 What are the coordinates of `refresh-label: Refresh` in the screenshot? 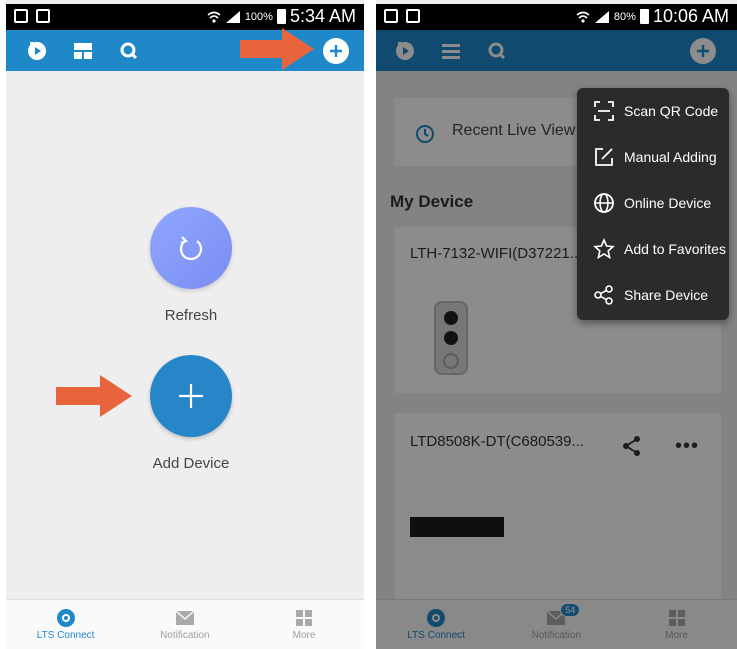 It's located at (191, 315).